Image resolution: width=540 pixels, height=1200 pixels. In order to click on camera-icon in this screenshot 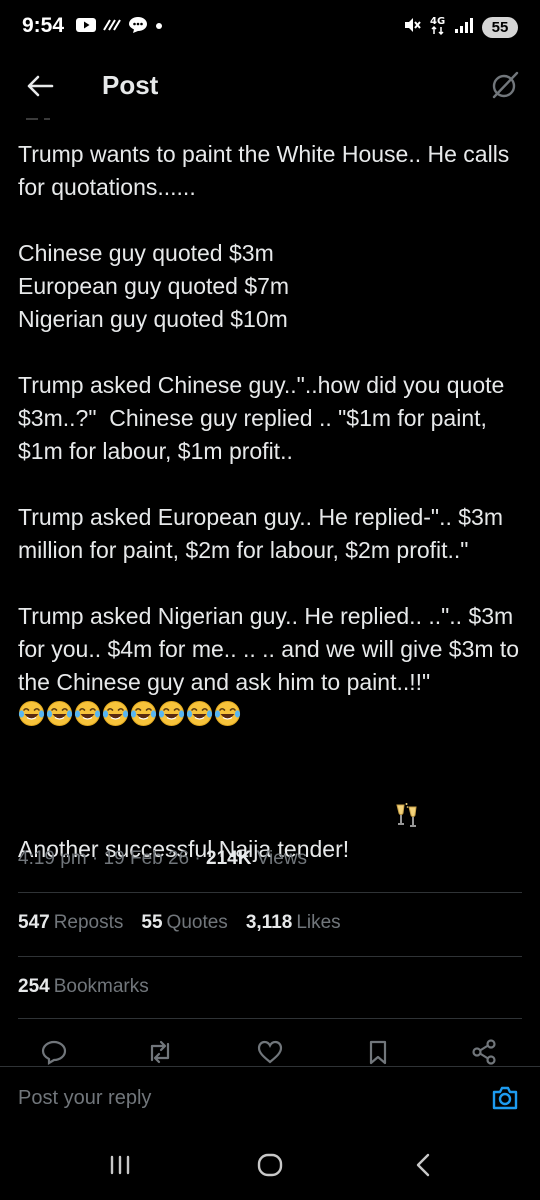, I will do `click(505, 1098)`.